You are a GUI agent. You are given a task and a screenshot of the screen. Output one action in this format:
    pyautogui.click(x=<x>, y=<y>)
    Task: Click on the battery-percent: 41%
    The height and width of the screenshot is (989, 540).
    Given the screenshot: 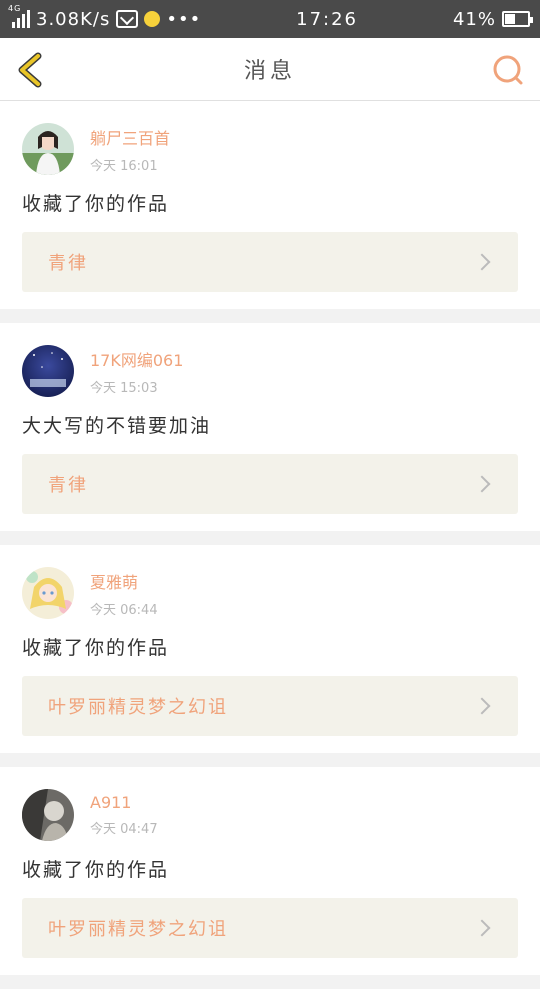 What is the action you would take?
    pyautogui.click(x=474, y=19)
    